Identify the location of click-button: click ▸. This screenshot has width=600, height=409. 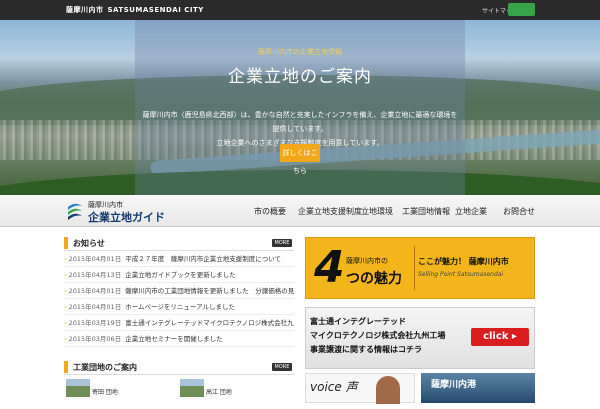
(500, 337).